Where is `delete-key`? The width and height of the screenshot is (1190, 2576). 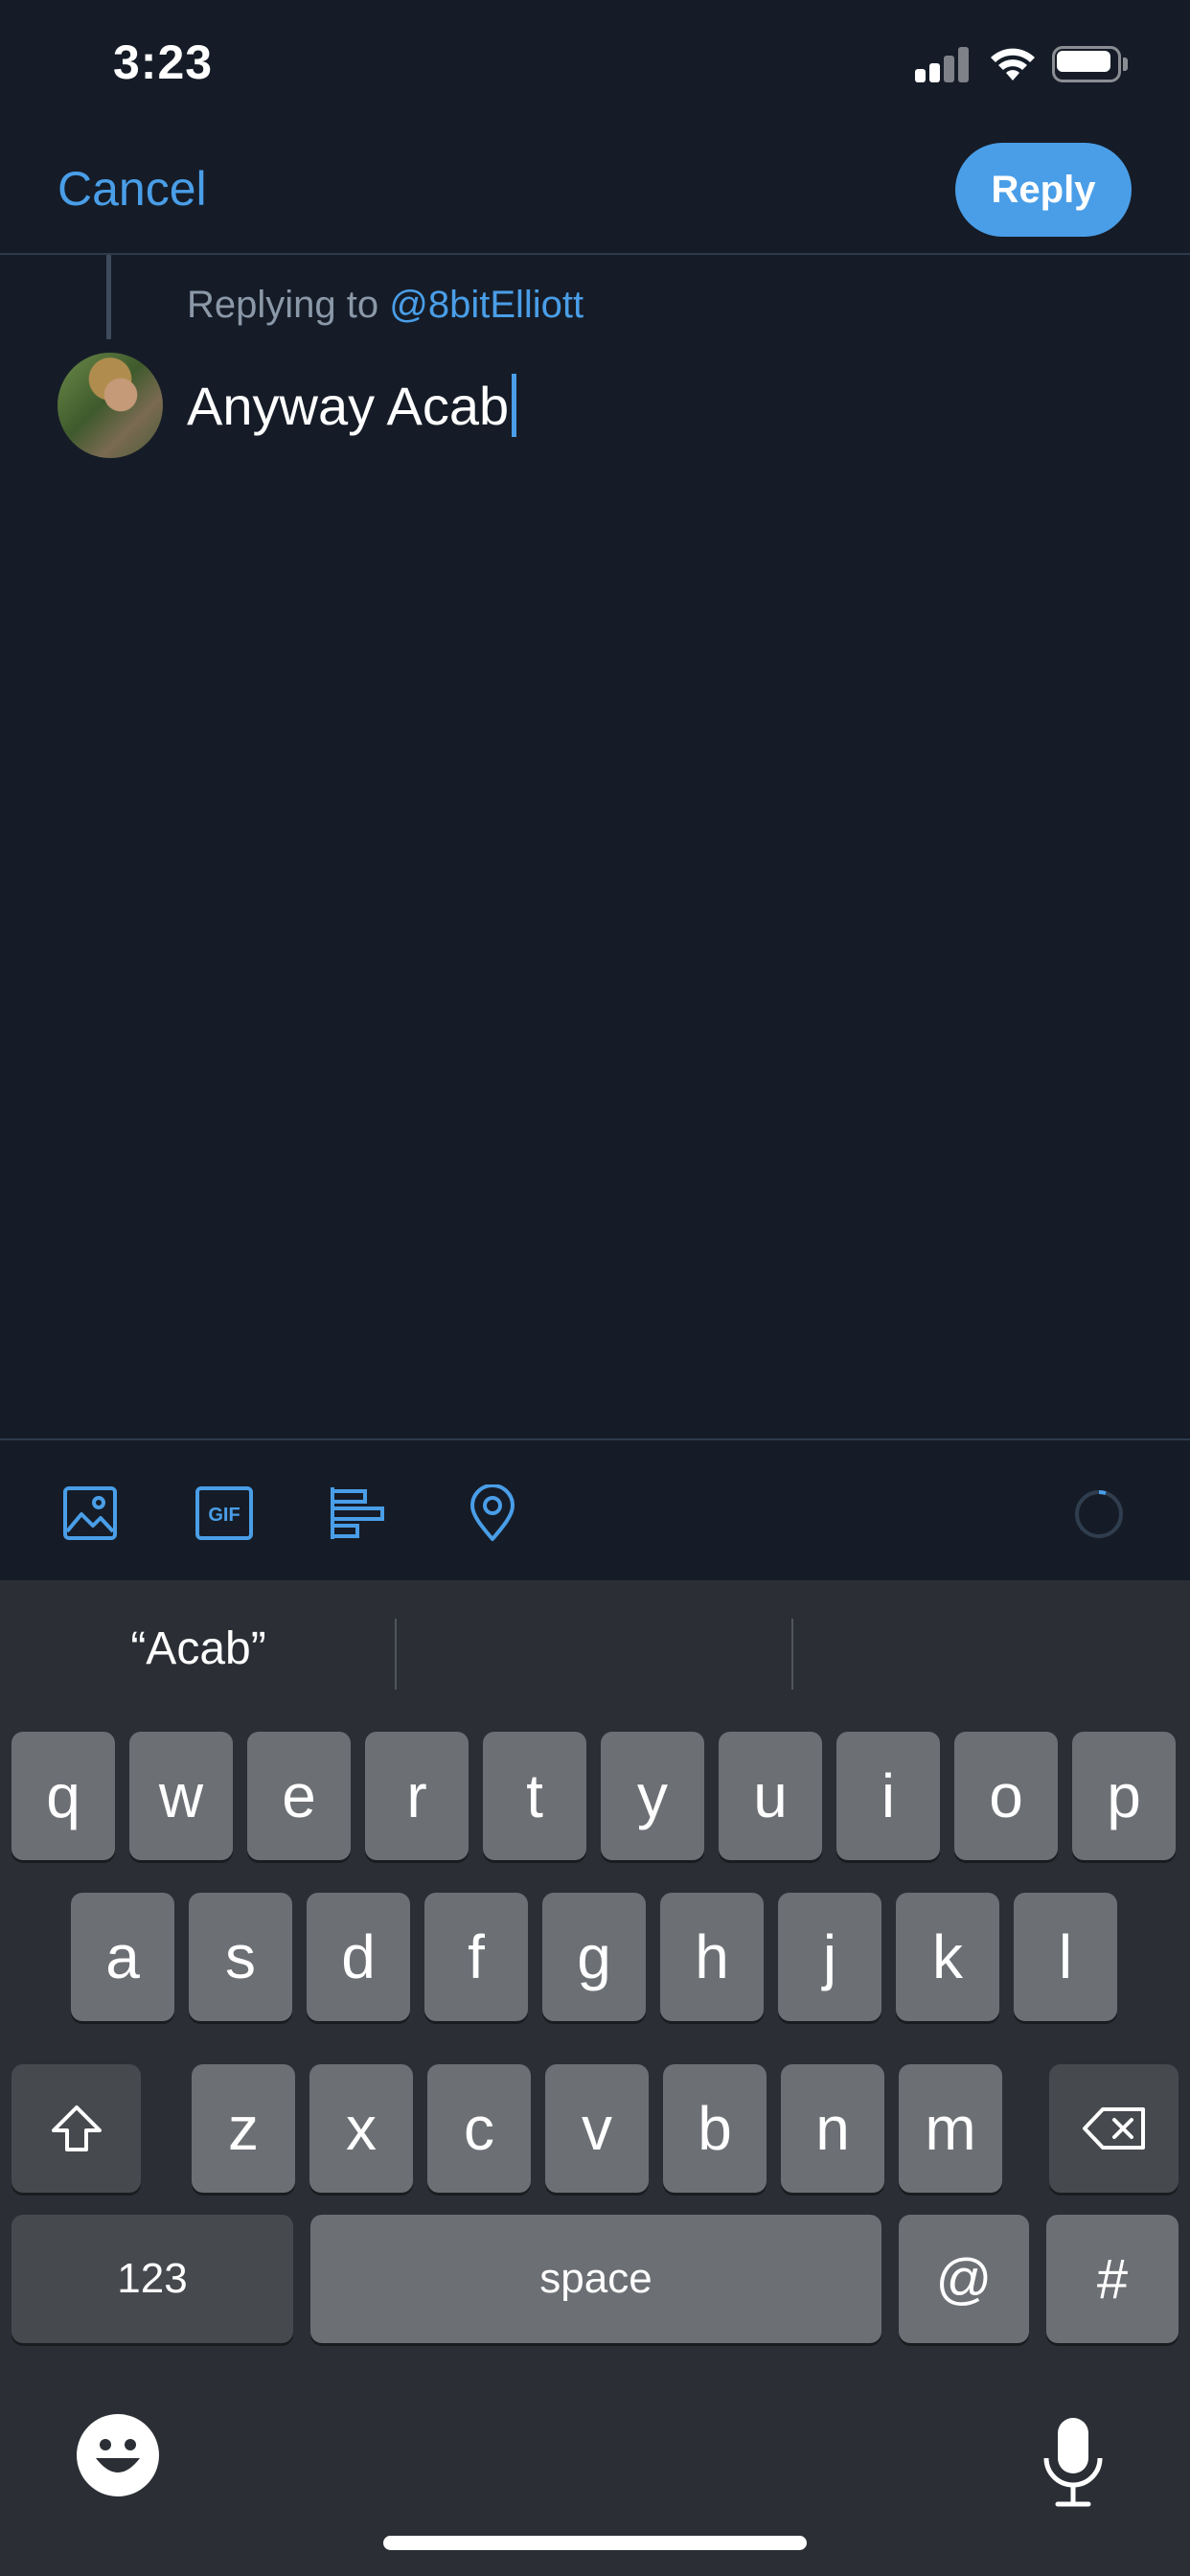 delete-key is located at coordinates (1114, 2128).